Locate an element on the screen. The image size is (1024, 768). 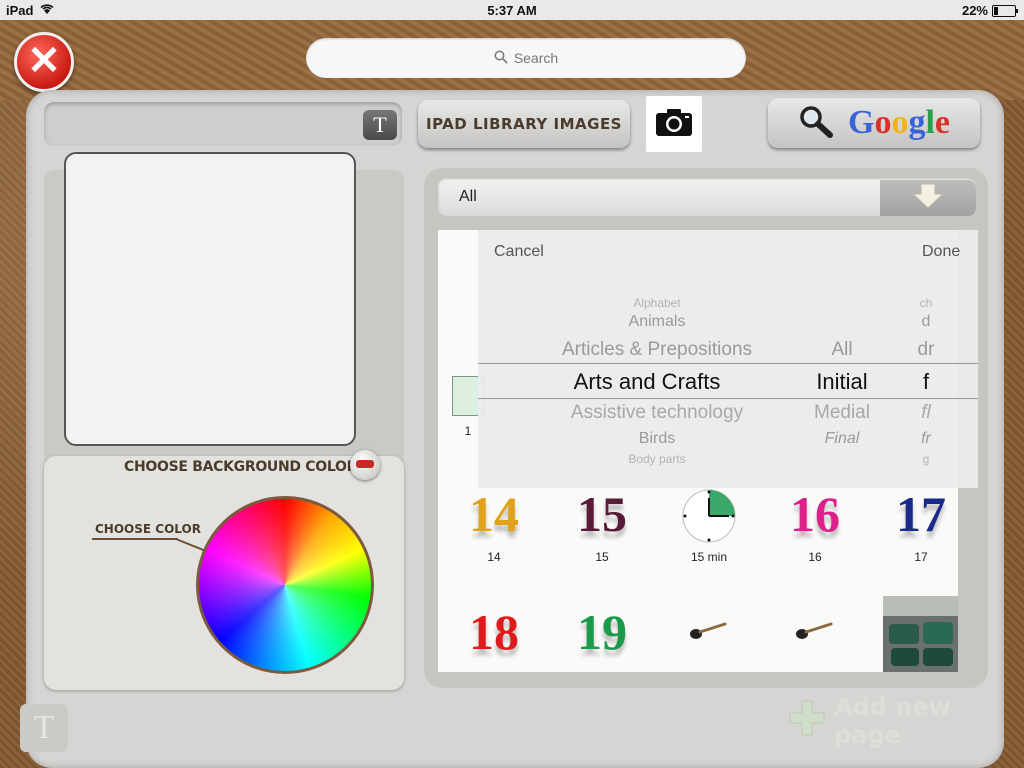
grid-tile-17: 17 17 is located at coordinates (914, 525).